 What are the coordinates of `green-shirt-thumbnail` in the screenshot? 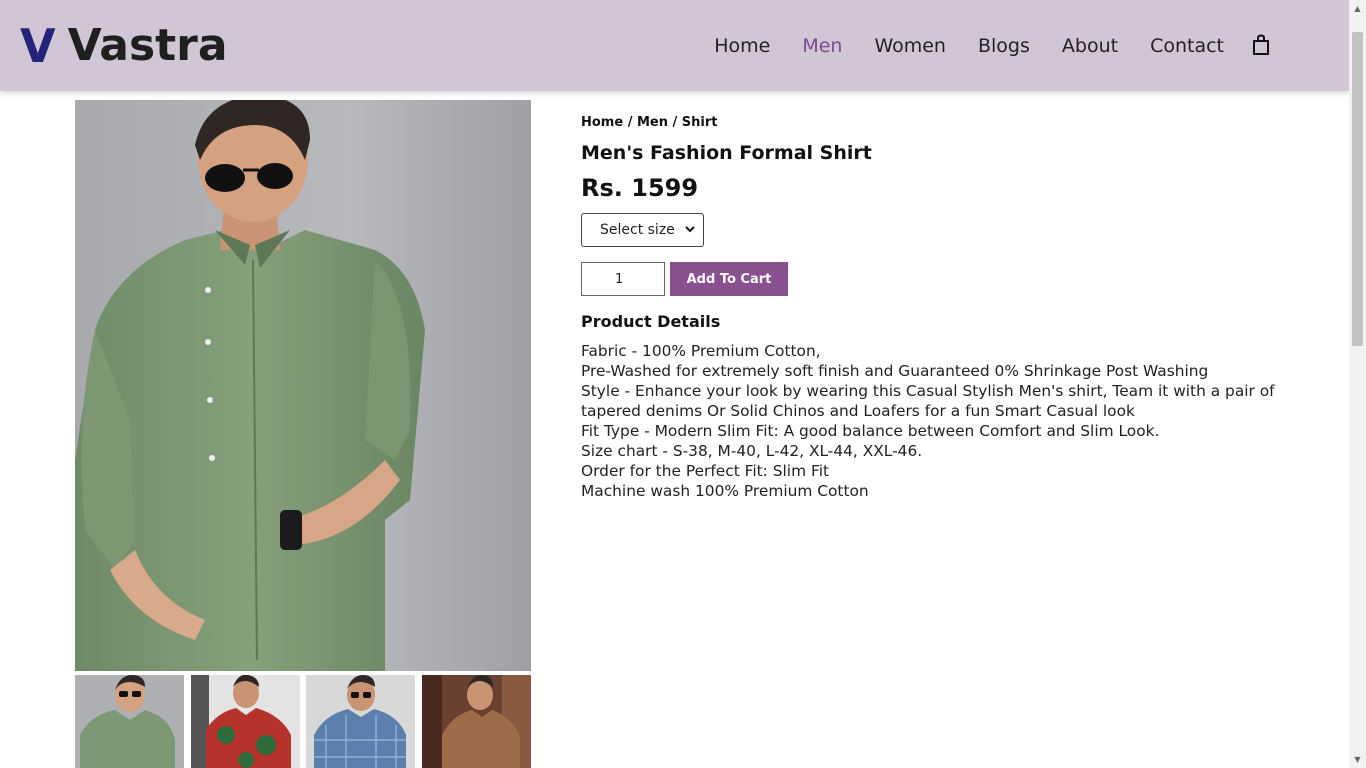 It's located at (127, 721).